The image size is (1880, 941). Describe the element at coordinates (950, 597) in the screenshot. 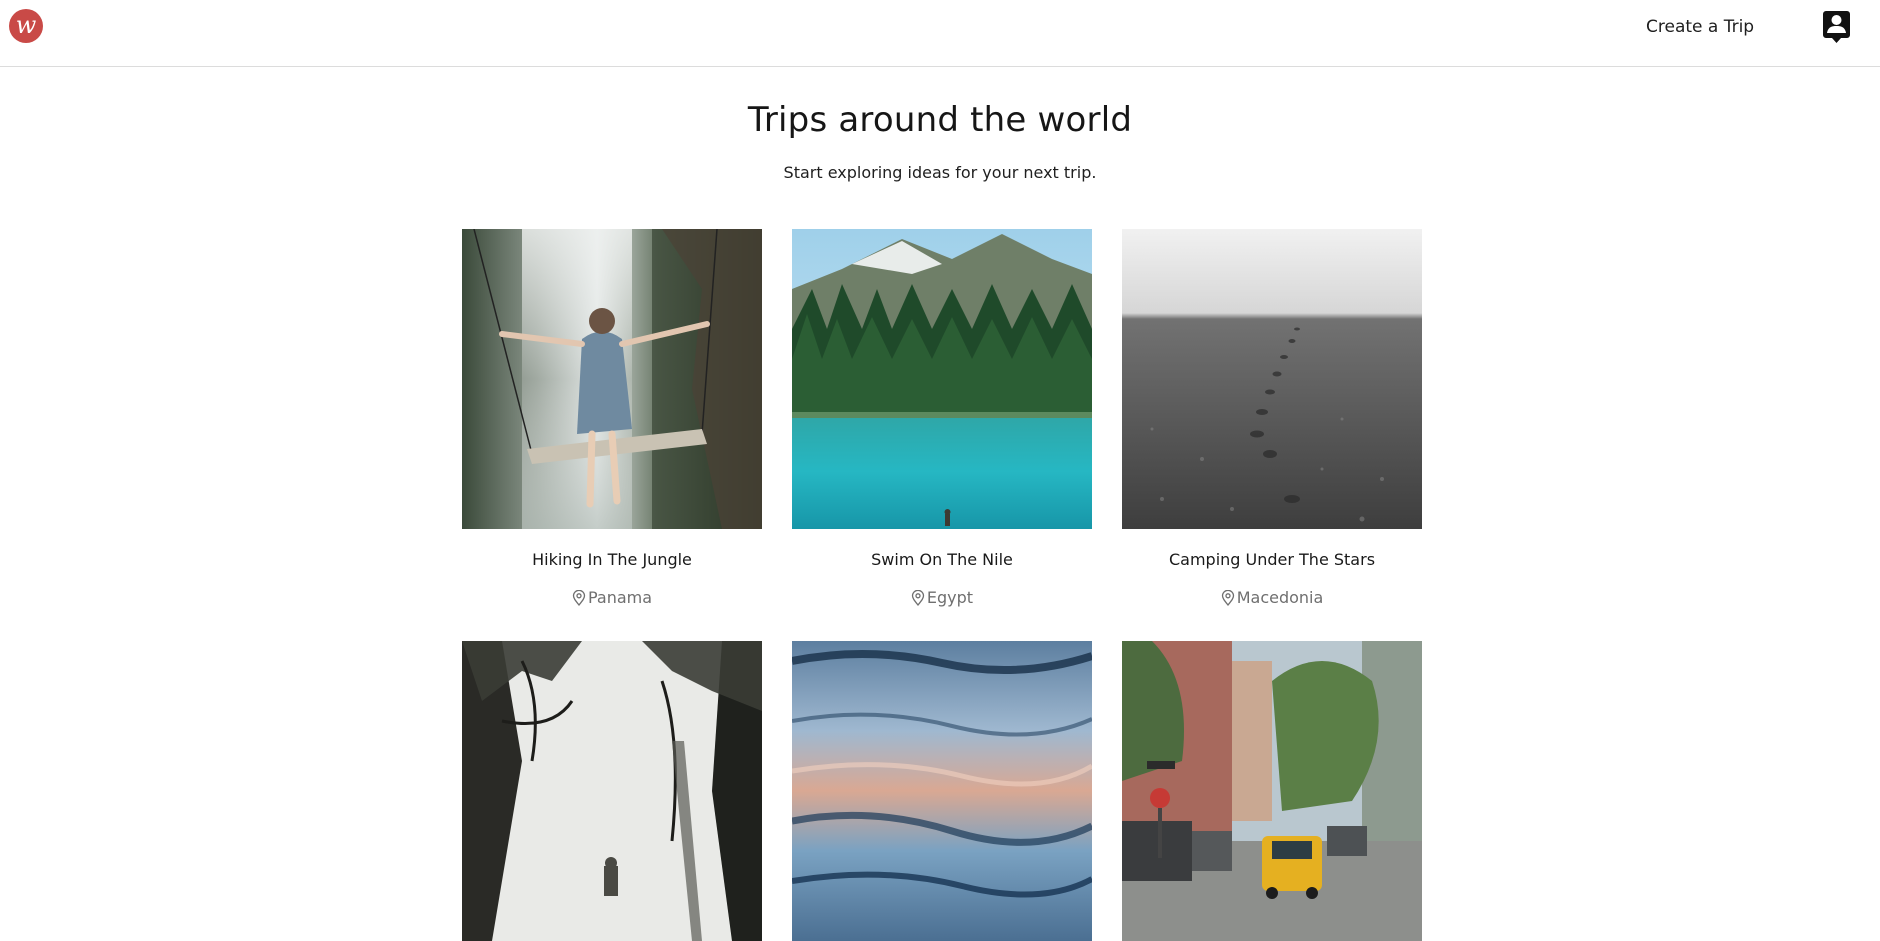

I see `trip-location-label: Egypt` at that location.